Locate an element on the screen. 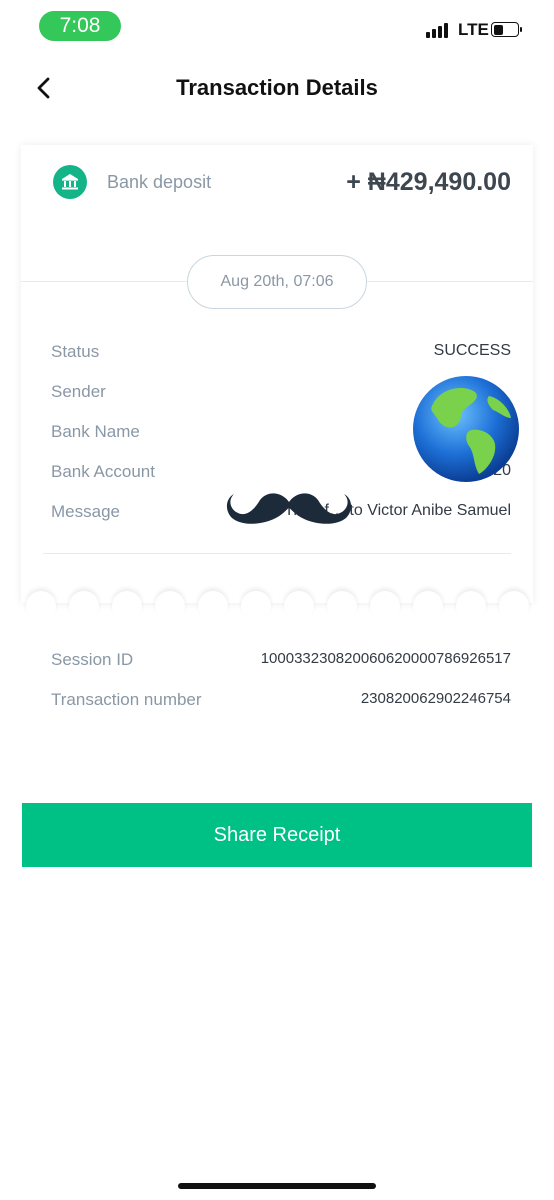  status-time: 7:08 is located at coordinates (80, 26).